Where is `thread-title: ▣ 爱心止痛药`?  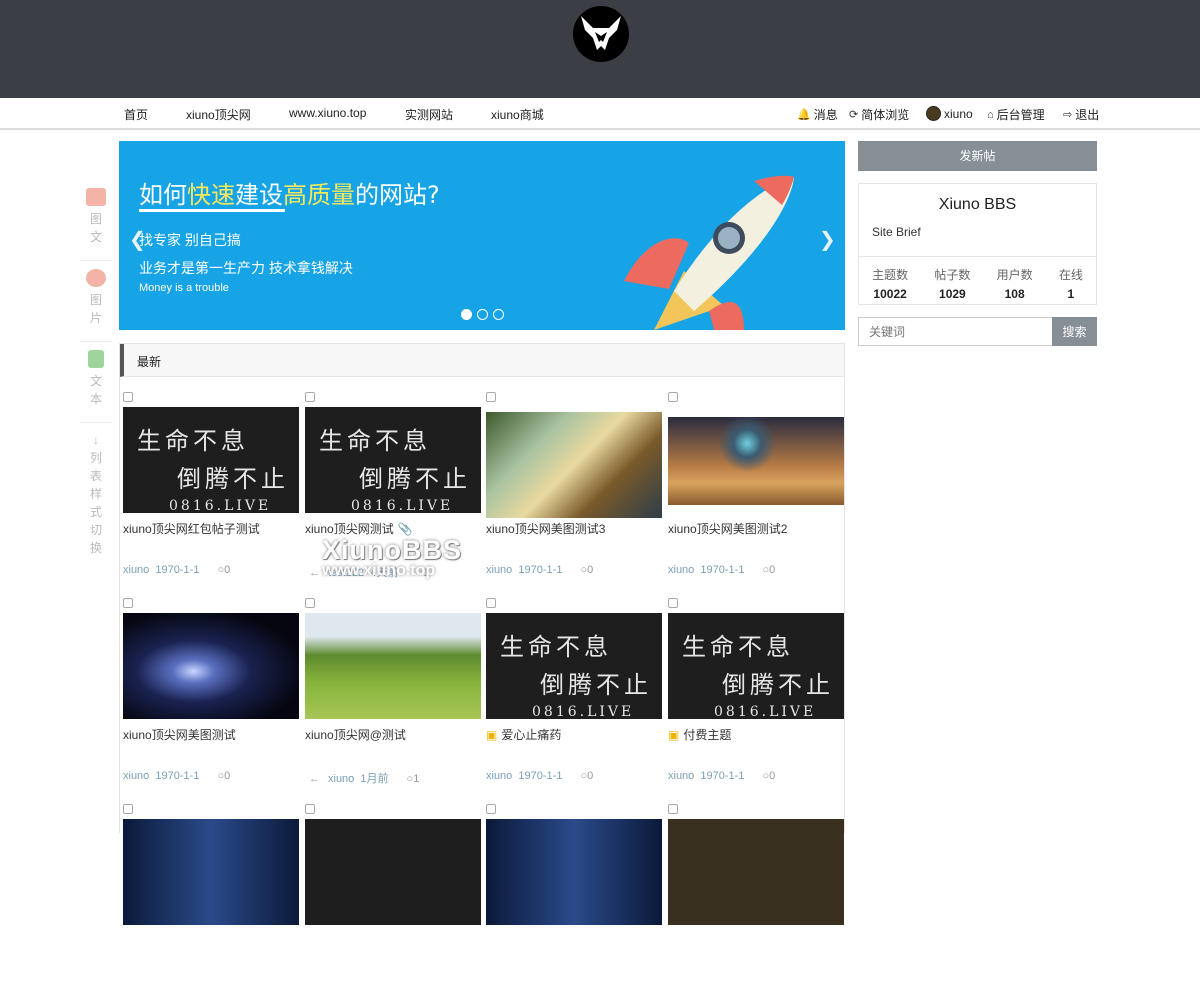 thread-title: ▣ 爱心止痛药 is located at coordinates (523, 734).